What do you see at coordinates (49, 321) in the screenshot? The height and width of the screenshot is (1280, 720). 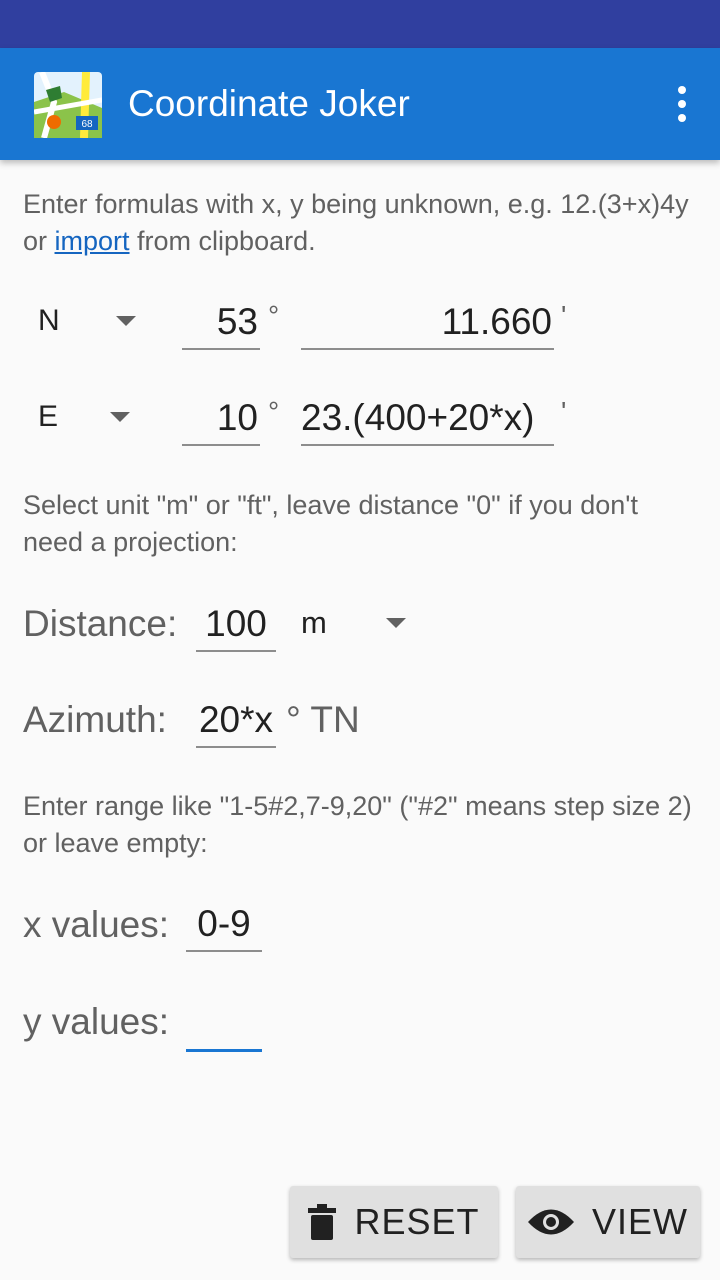 I see `north-direction-select: N` at bounding box center [49, 321].